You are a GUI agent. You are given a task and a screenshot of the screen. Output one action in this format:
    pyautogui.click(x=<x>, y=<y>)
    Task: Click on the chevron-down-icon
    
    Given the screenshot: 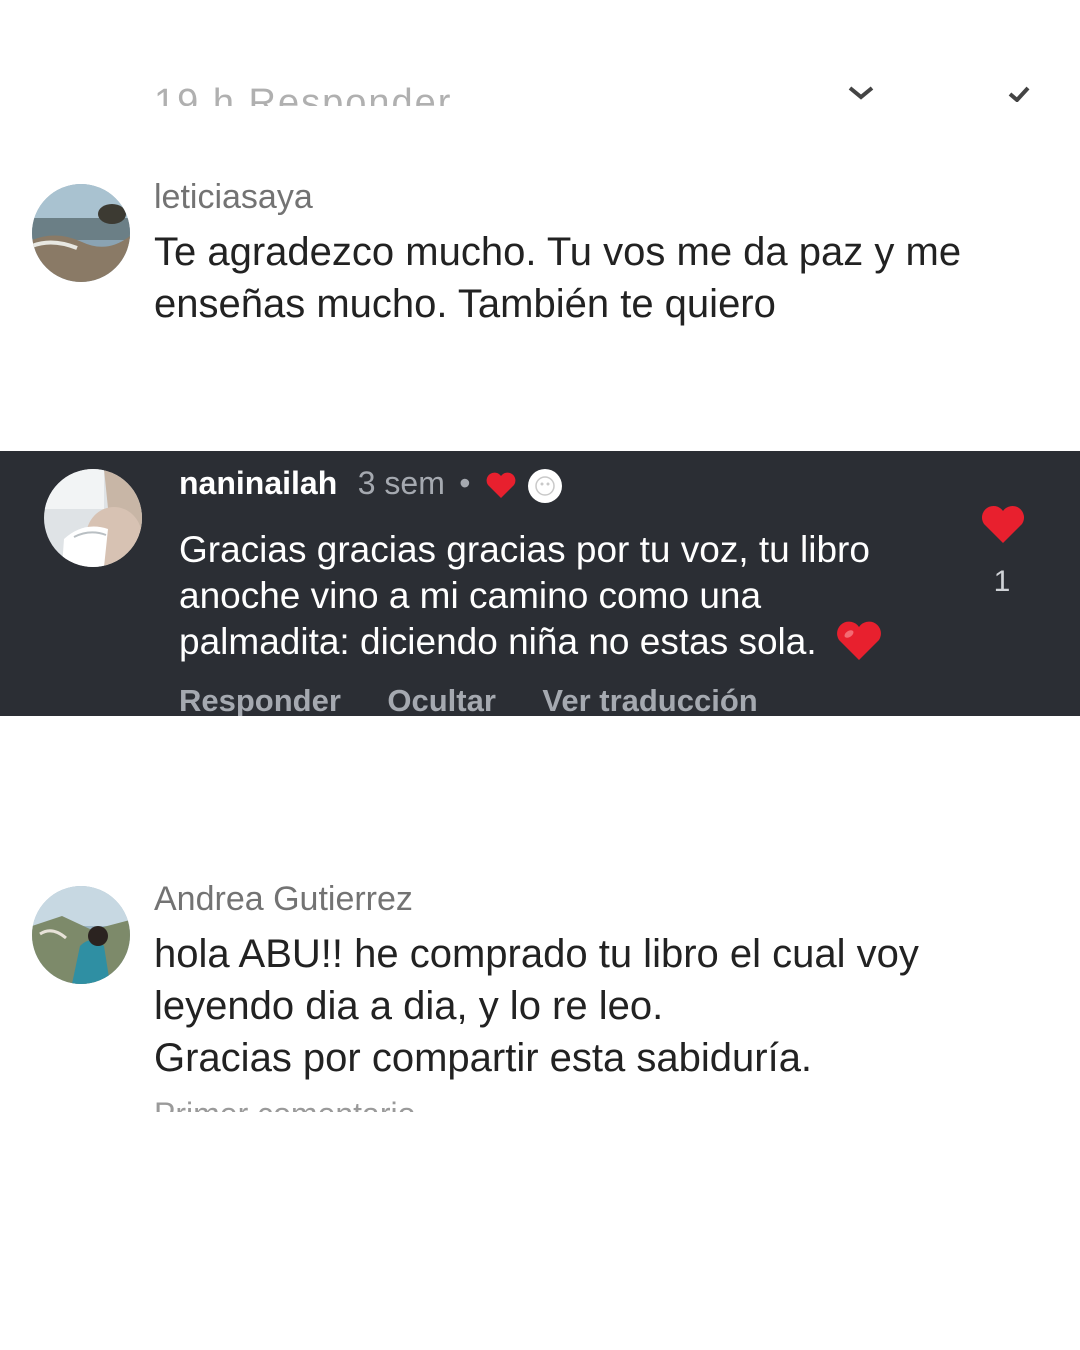 What is the action you would take?
    pyautogui.click(x=861, y=93)
    